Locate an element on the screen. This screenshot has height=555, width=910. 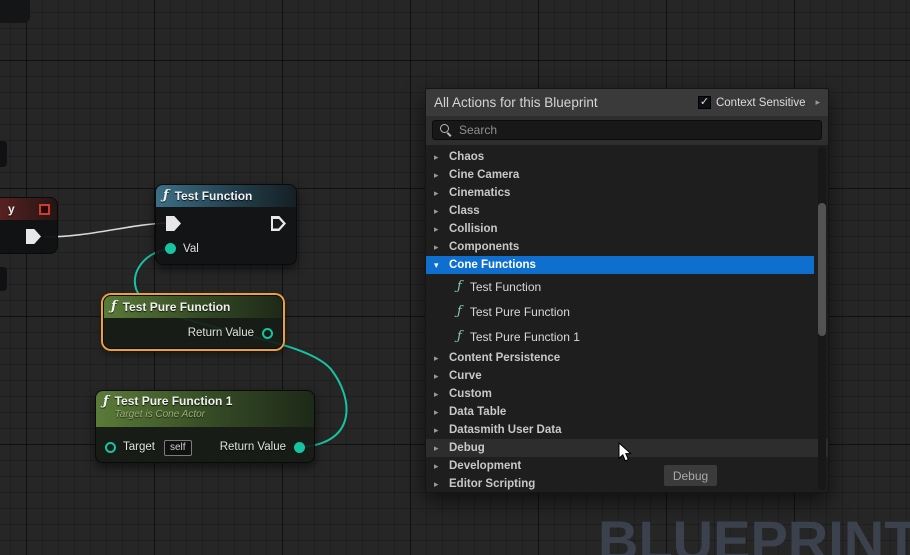
node-subtitle: Target is Cone Actor is located at coordinates (160, 414).